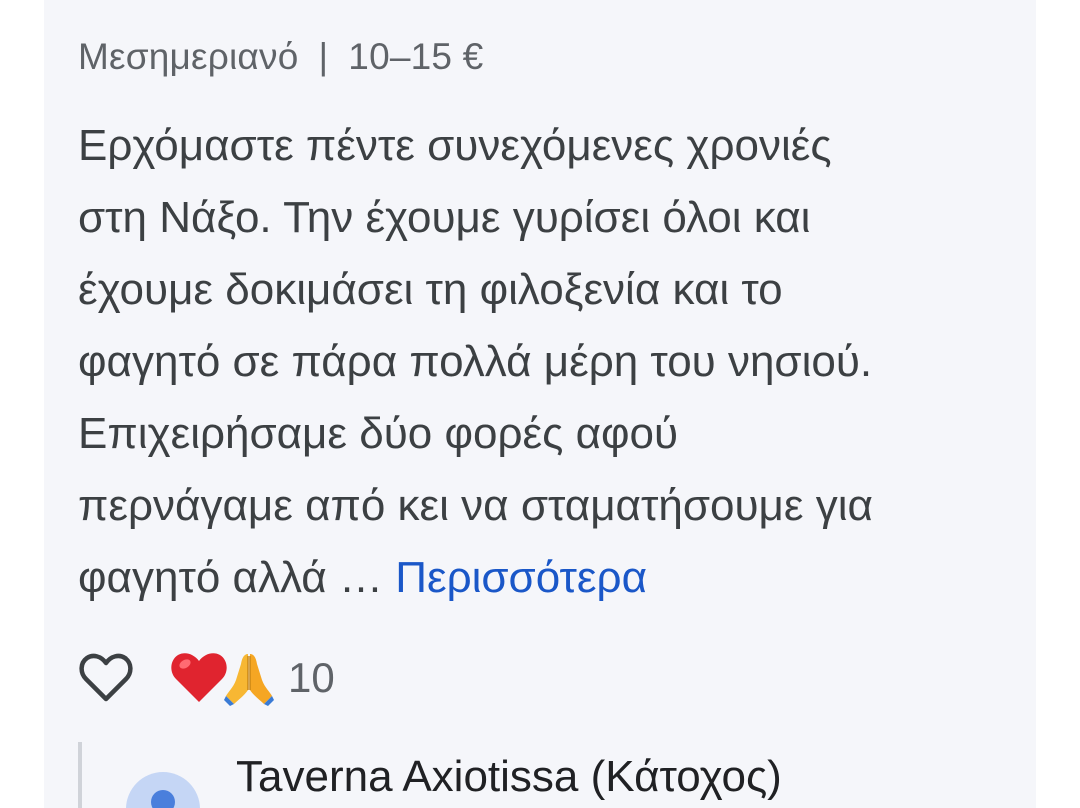 The image size is (1080, 808). Describe the element at coordinates (475, 505) in the screenshot. I see `review-line: περνάγαμε από κει να σταματήσουμε για` at that location.